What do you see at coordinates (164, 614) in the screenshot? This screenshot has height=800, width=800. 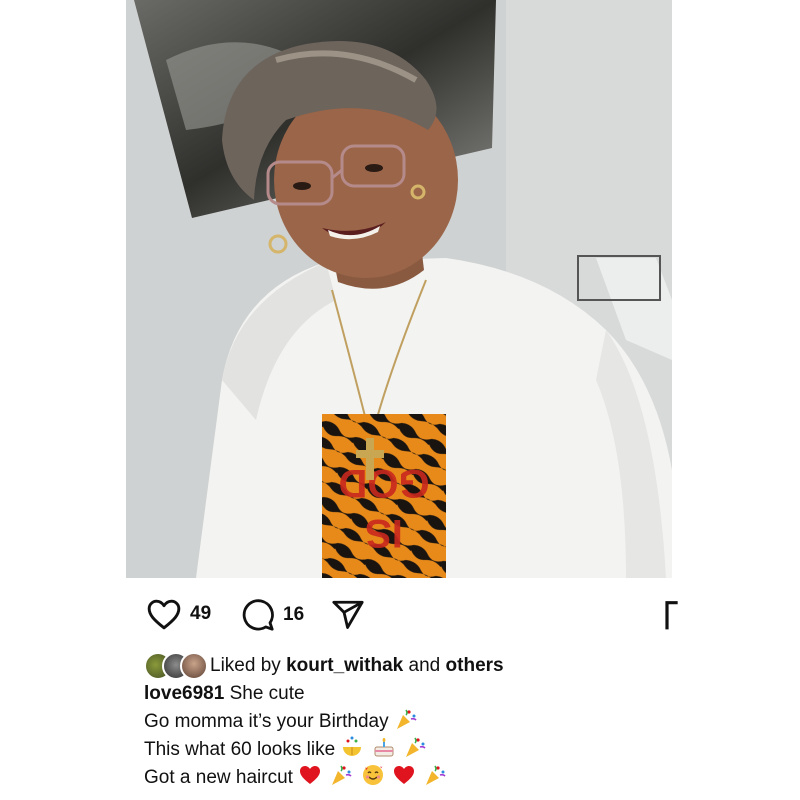 I see `heart-icon` at bounding box center [164, 614].